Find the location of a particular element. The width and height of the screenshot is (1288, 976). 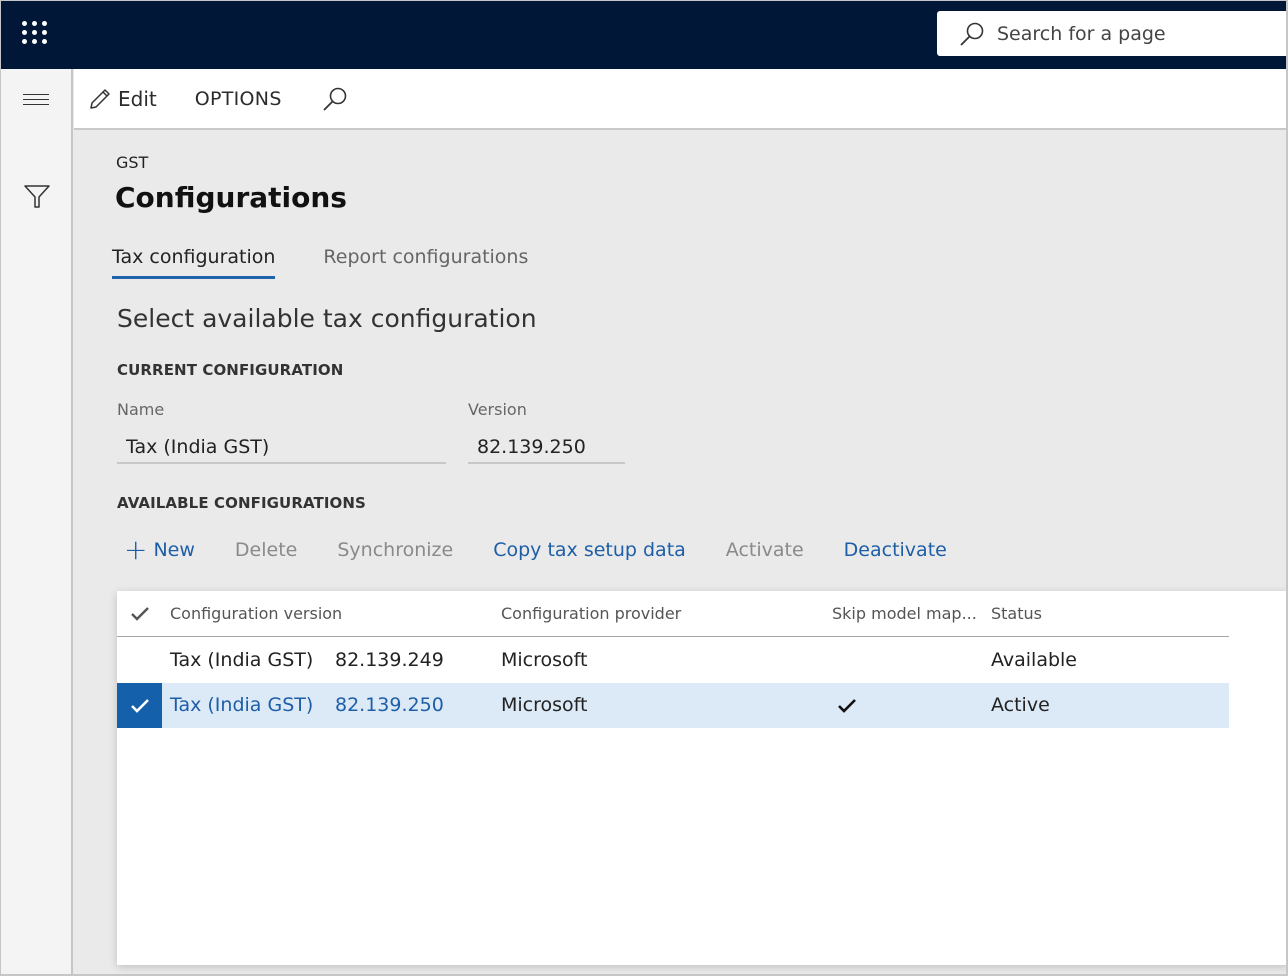

page-search-box is located at coordinates (1112, 33).